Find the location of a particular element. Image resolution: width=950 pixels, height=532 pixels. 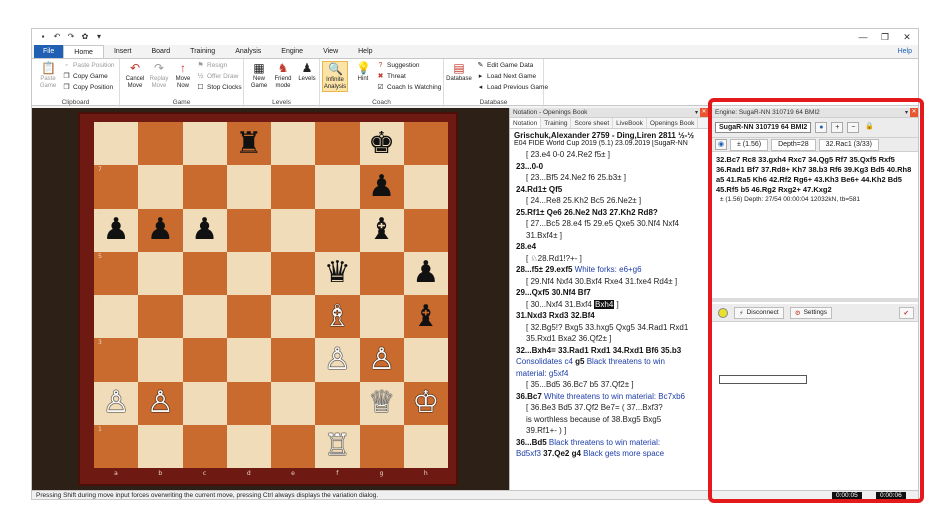

undo-icon: ↶ is located at coordinates (57, 37).